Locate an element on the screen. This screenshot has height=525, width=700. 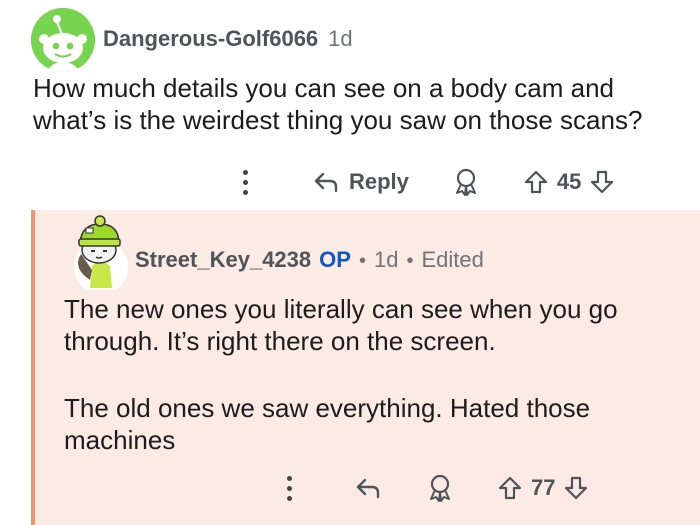
vote-control: 77 is located at coordinates (543, 488).